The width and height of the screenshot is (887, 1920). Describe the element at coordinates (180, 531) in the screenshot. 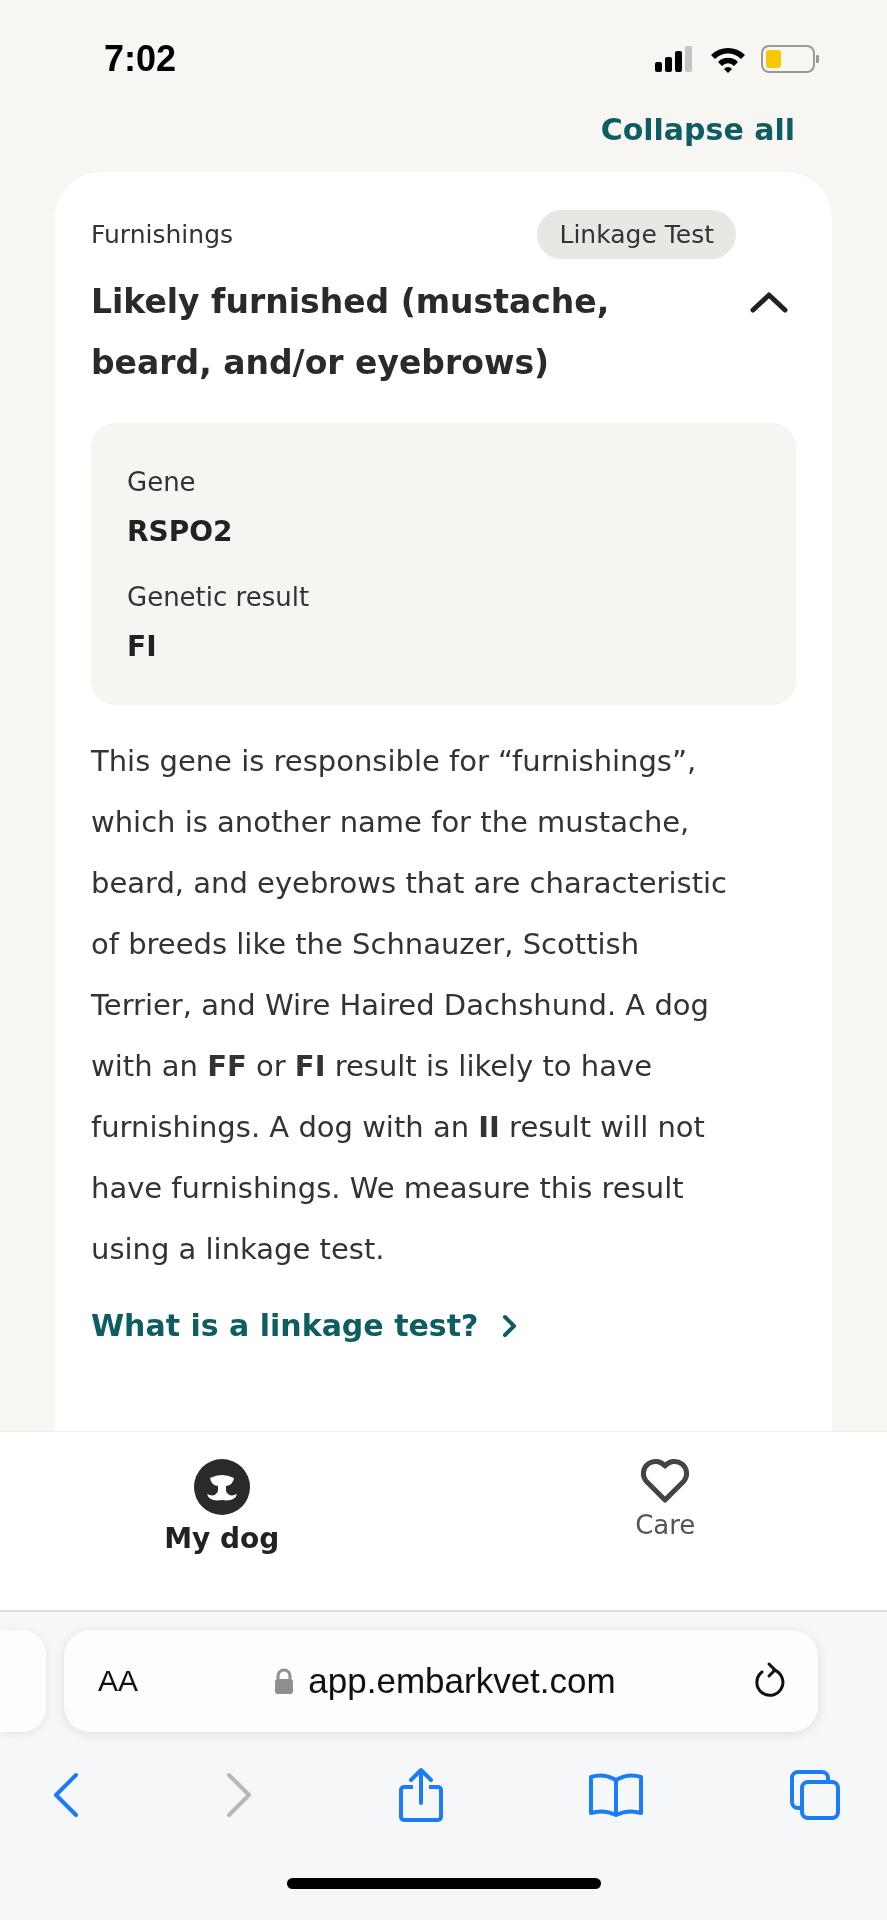

I see `detail-value: RSPO2` at that location.